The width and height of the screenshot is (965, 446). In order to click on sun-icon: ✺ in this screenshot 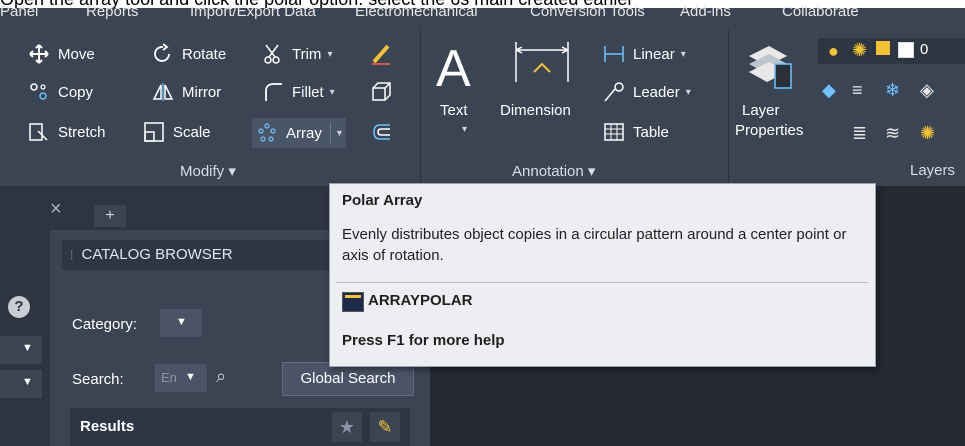, I will do `click(860, 50)`.